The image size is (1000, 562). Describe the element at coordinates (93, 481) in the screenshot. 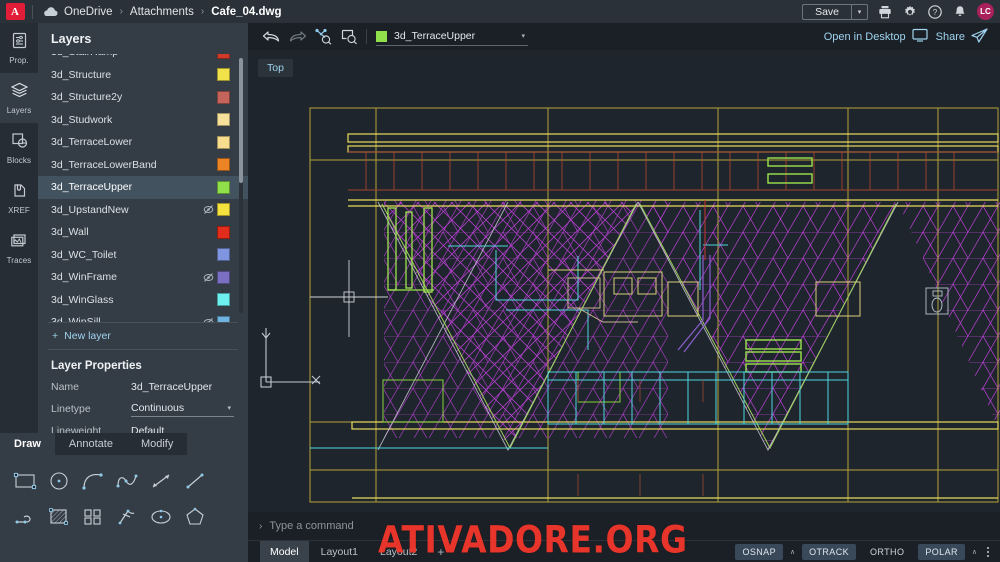

I see `arc-icon` at that location.